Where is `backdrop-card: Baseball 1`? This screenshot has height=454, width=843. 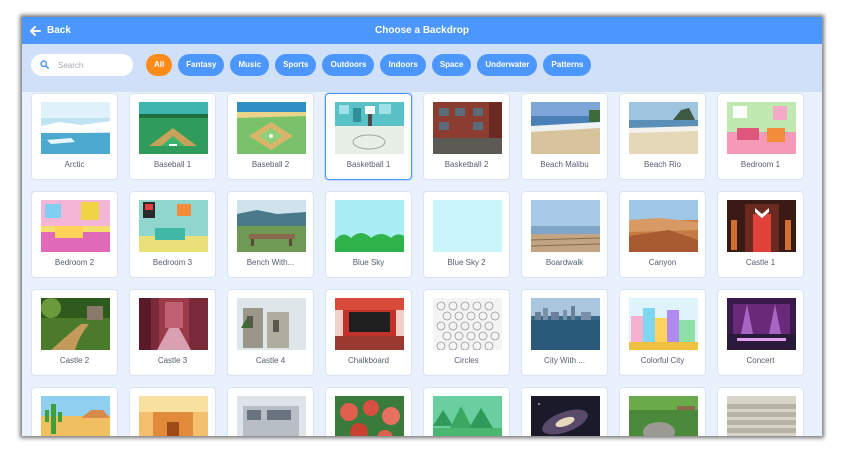
backdrop-card: Baseball 1 is located at coordinates (172, 136).